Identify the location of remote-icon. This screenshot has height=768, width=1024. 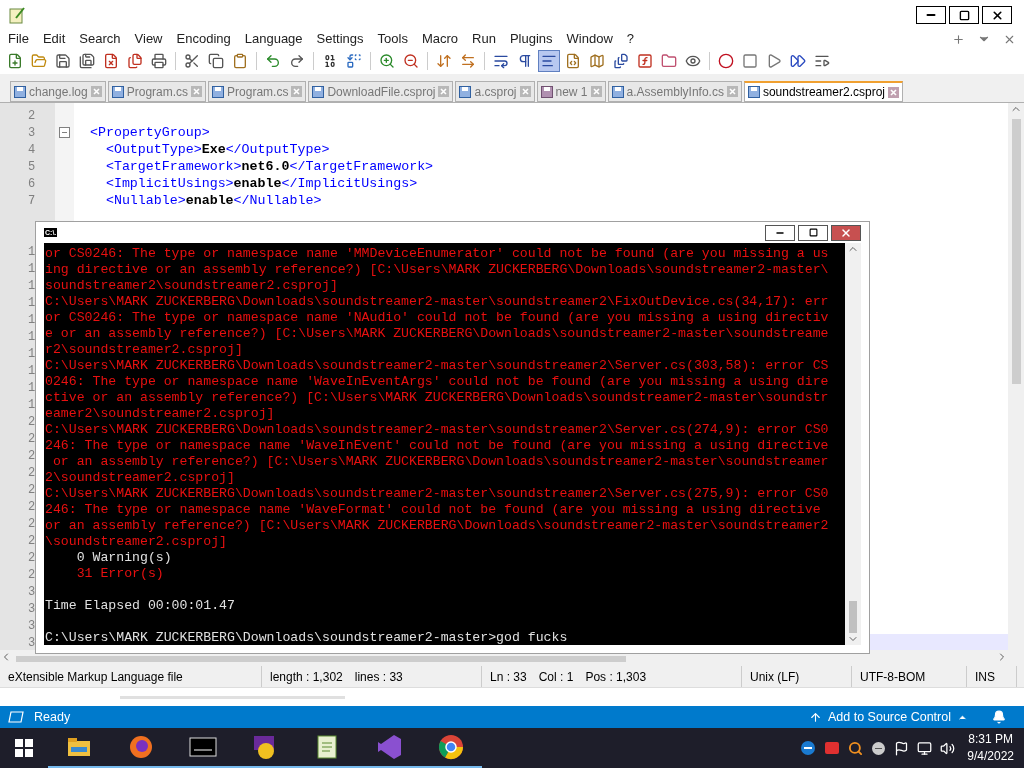
(808, 748).